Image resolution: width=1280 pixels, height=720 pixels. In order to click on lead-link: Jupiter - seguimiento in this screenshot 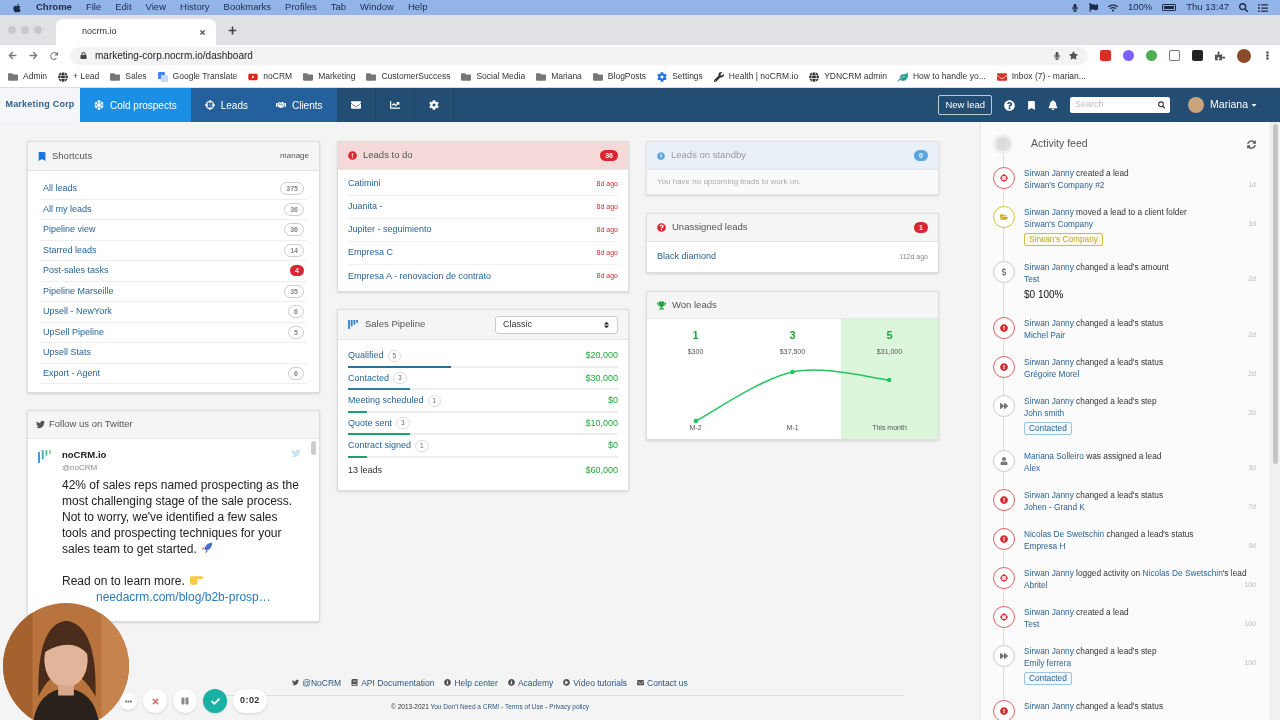, I will do `click(390, 230)`.